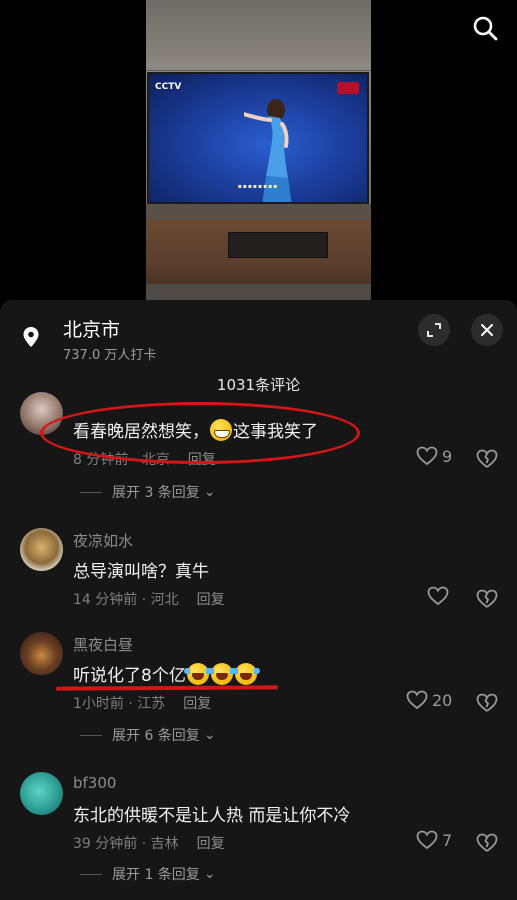 This screenshot has height=900, width=517. I want to click on expand-replies-button: 展开 6 条回复 ⌄, so click(148, 735).